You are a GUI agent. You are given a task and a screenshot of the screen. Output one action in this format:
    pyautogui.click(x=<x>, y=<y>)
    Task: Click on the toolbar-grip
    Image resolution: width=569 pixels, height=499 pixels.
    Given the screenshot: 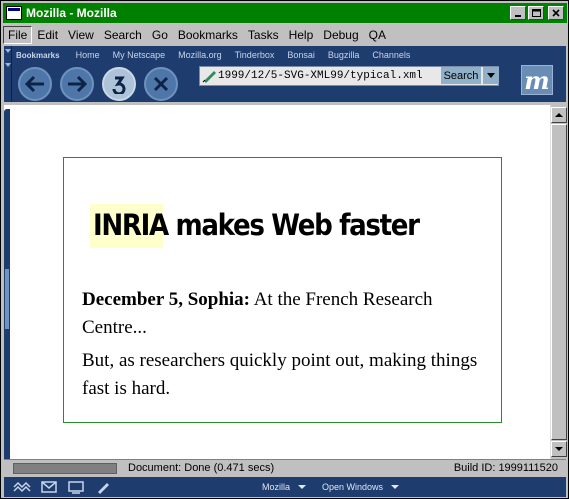 What is the action you would take?
    pyautogui.click(x=8, y=74)
    